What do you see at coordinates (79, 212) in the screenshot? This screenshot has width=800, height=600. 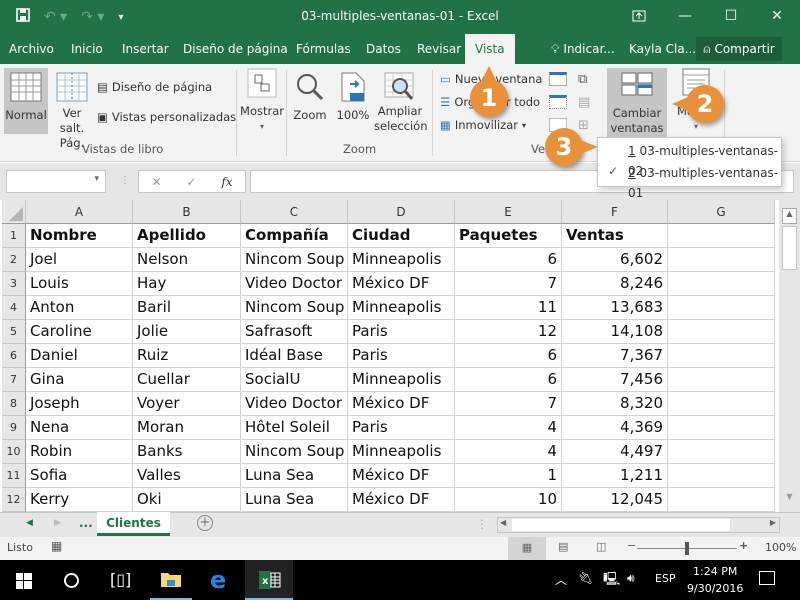 I see `column-header-a: A` at bounding box center [79, 212].